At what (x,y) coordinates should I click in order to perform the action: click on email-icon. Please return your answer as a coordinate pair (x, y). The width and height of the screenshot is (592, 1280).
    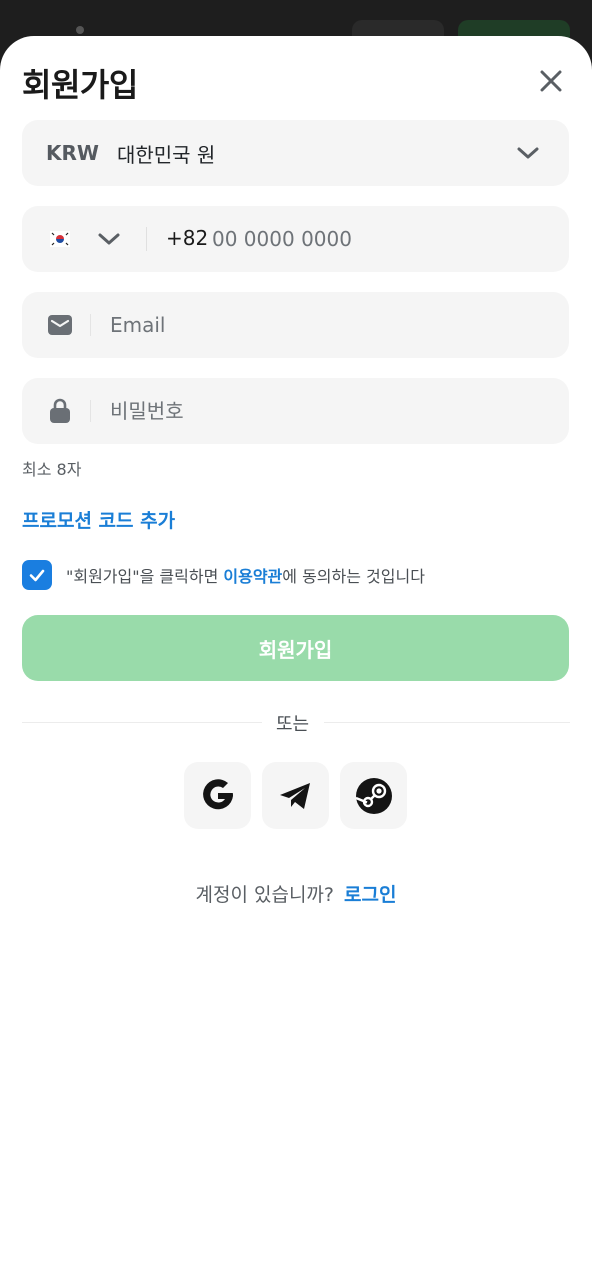
    Looking at the image, I should click on (60, 325).